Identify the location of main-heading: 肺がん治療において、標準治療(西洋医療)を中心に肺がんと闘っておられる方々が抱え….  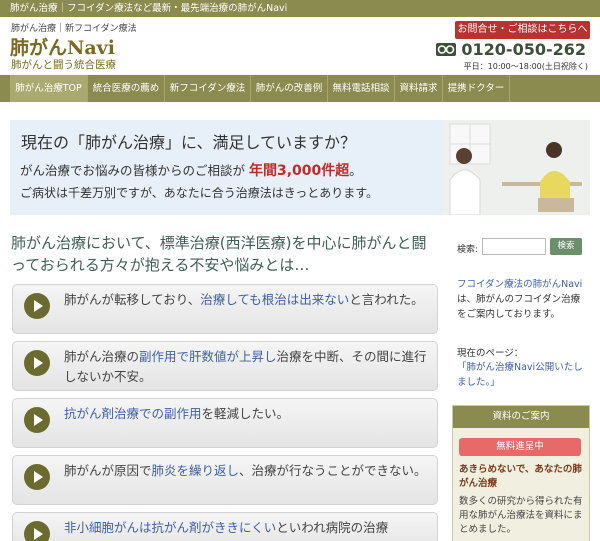
(219, 254).